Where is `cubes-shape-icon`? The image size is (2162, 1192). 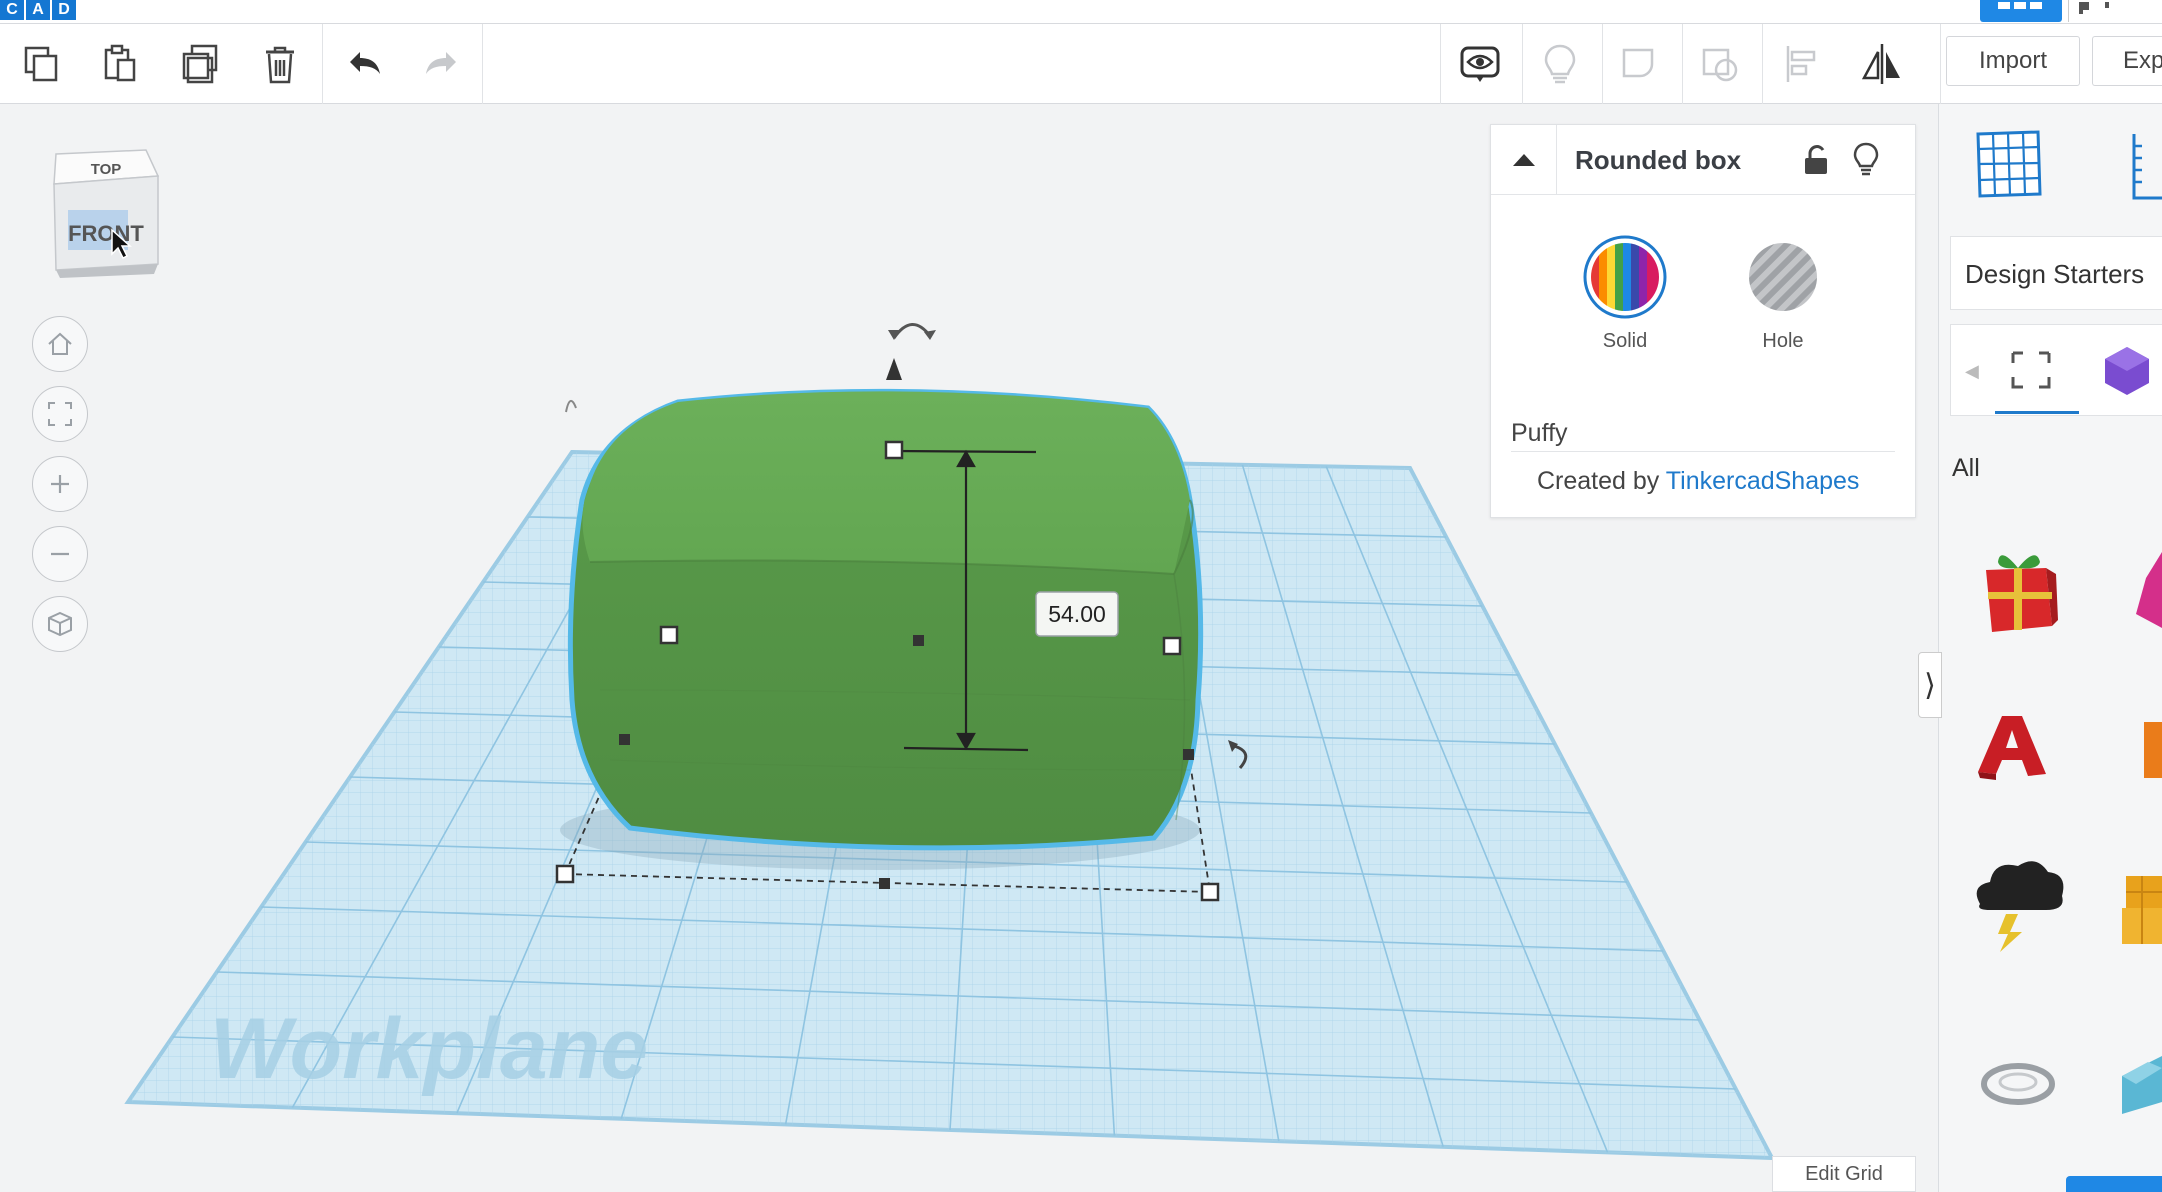 cubes-shape-icon is located at coordinates (2139, 908).